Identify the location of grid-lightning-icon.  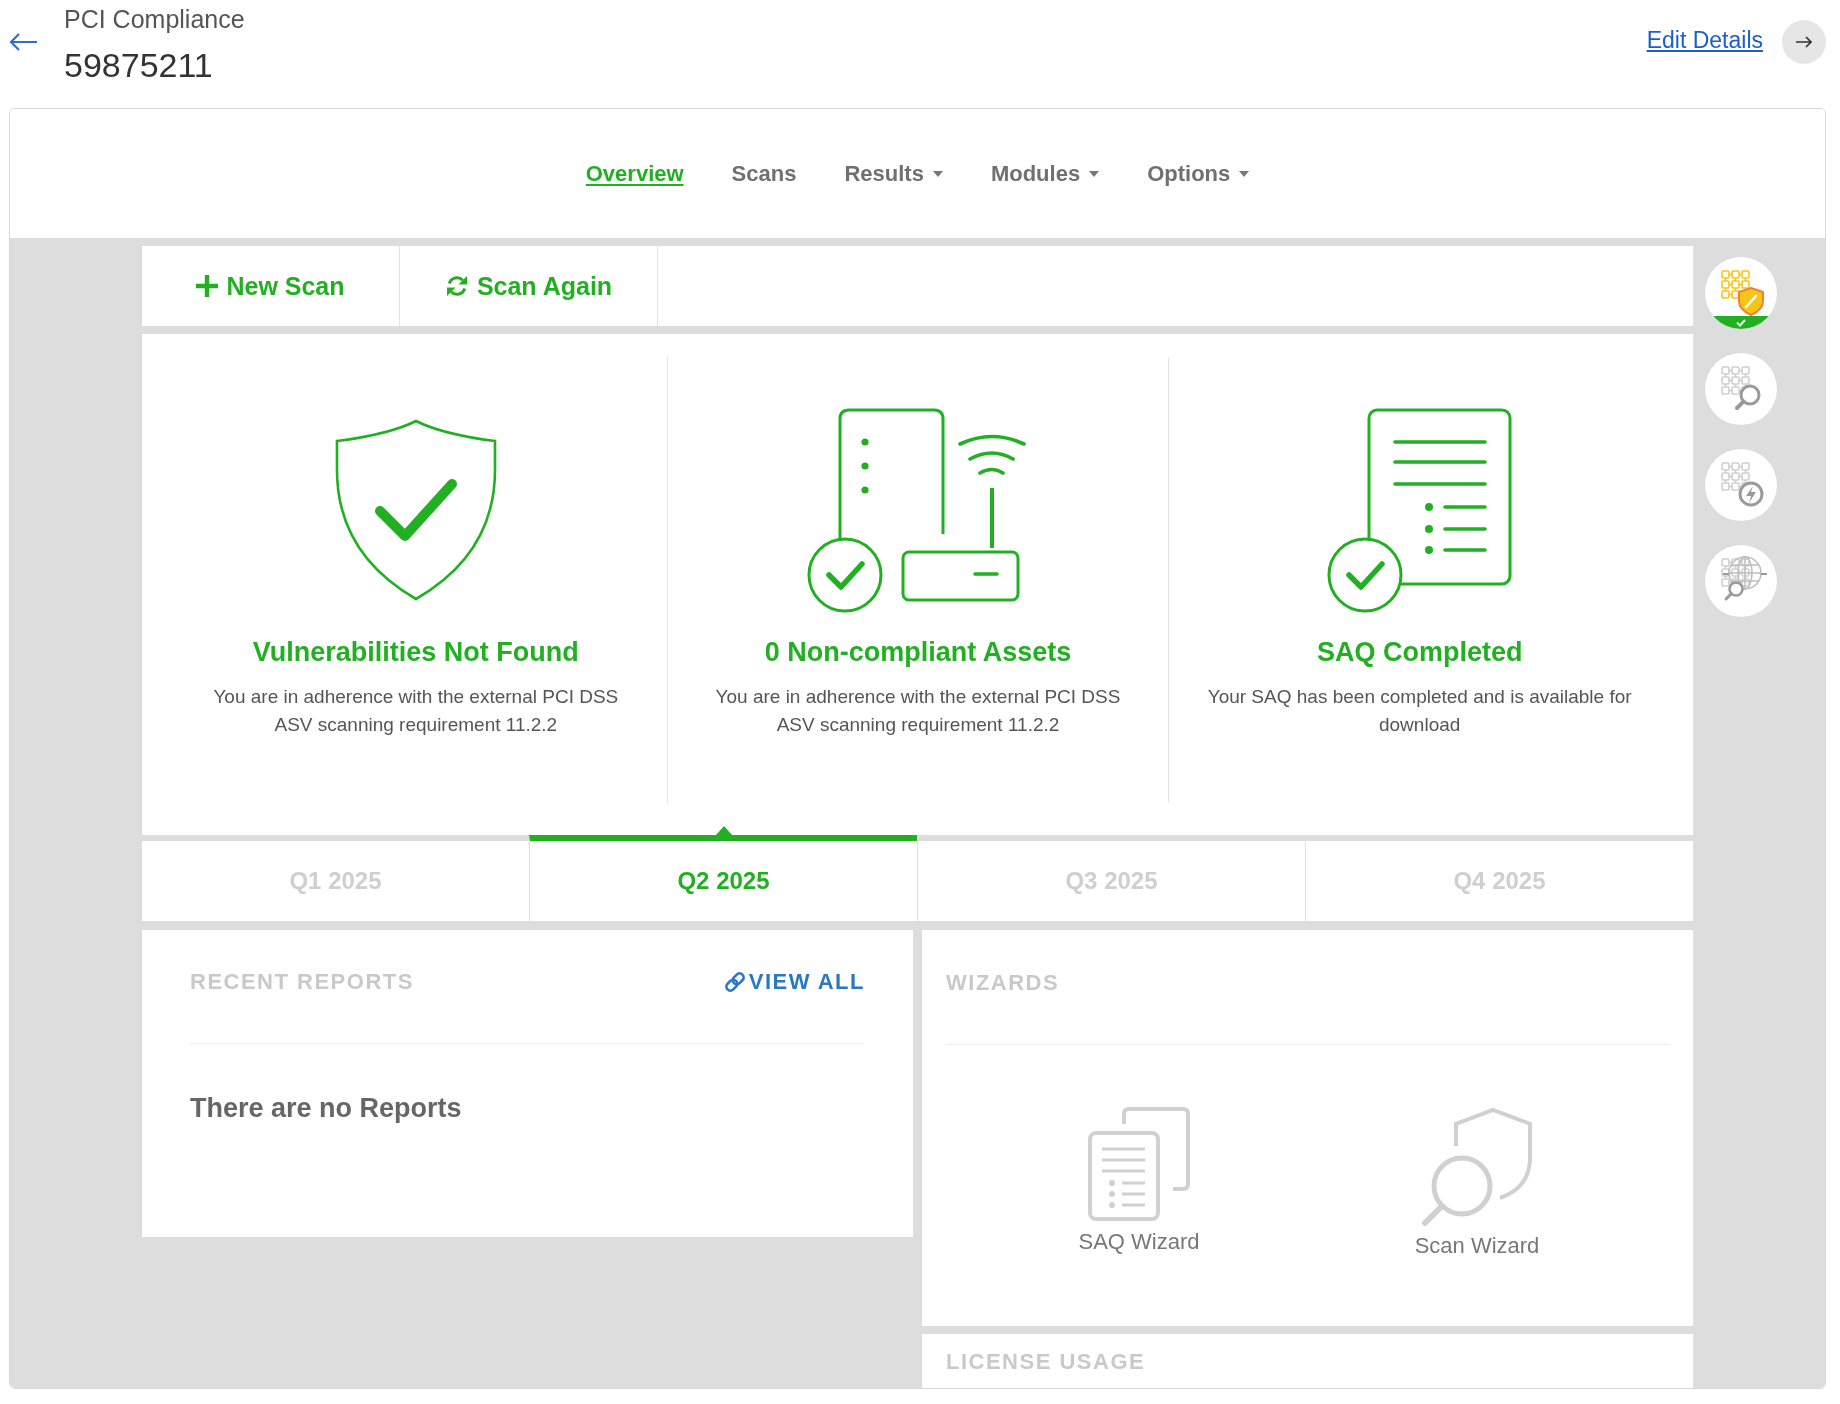
(1741, 485).